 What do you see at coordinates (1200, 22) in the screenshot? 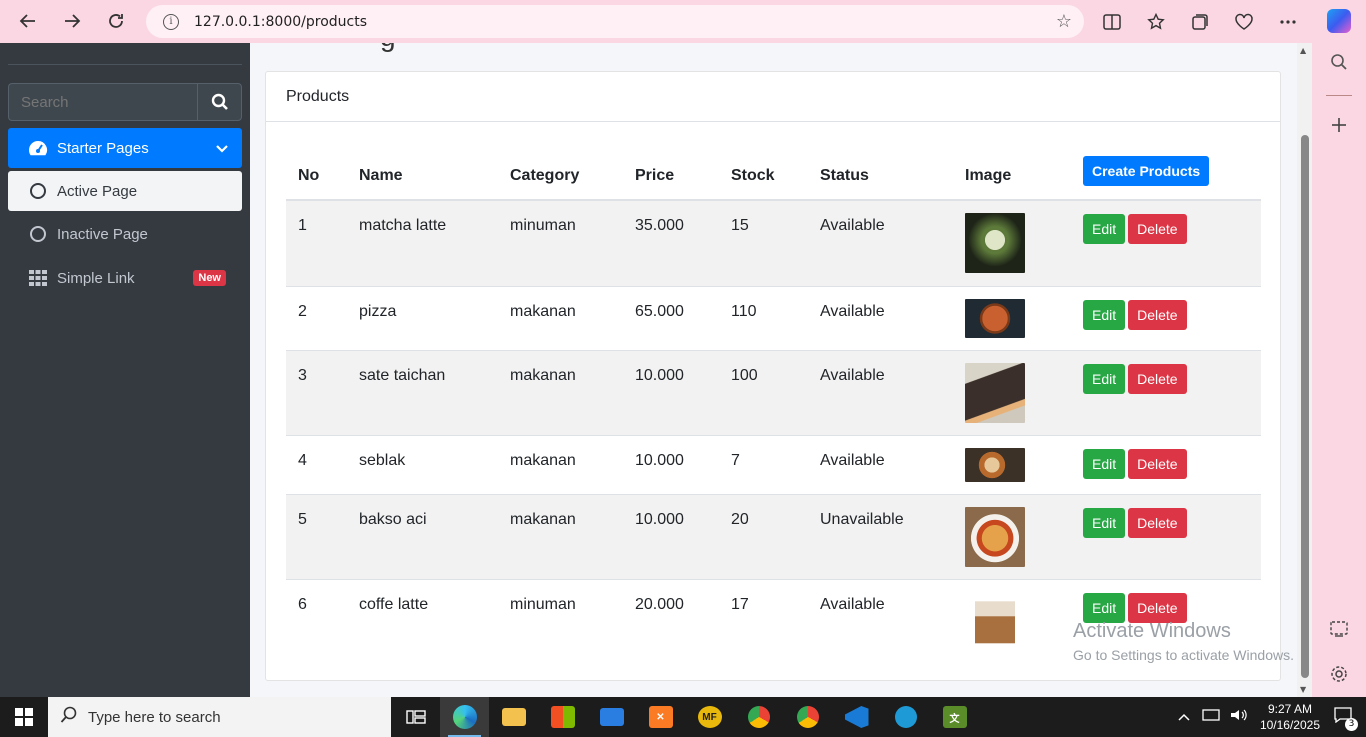
I see `collections-icon` at bounding box center [1200, 22].